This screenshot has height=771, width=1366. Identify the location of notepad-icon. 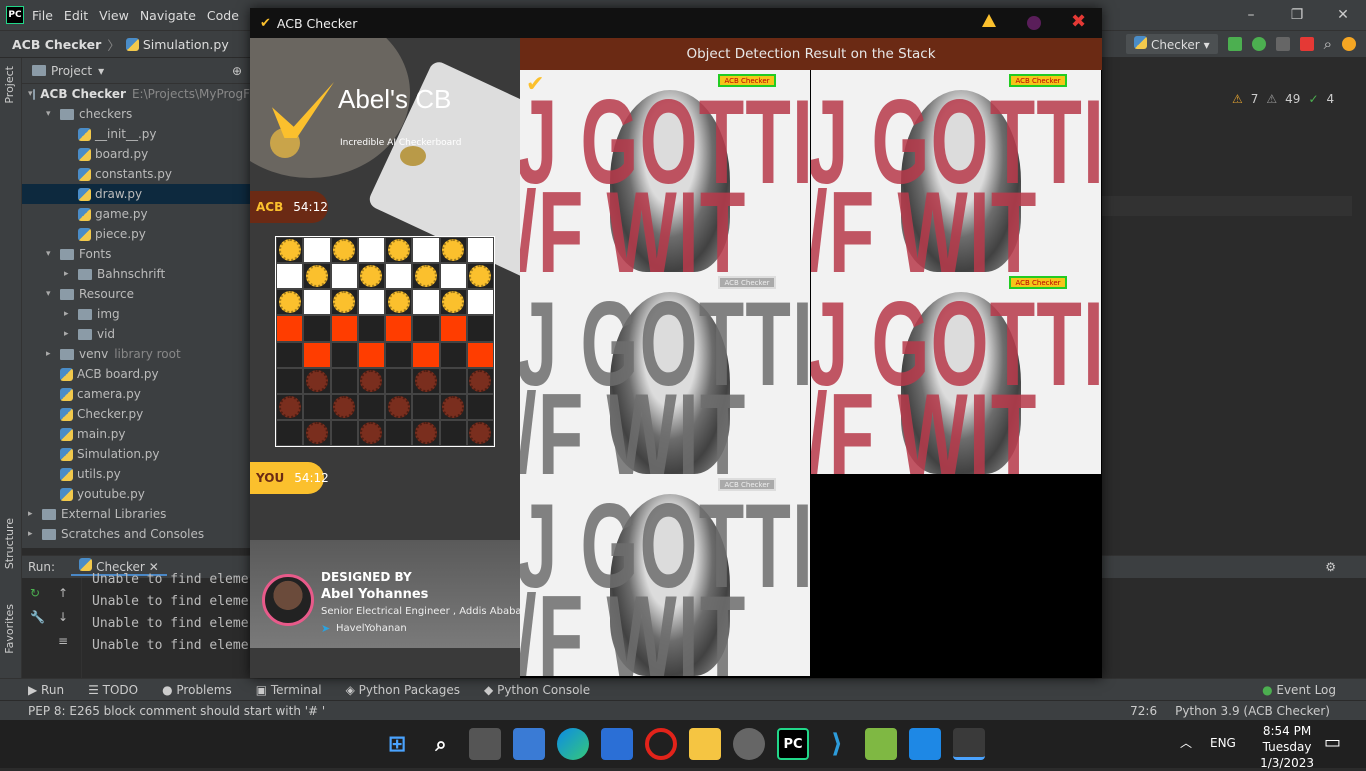
(881, 744).